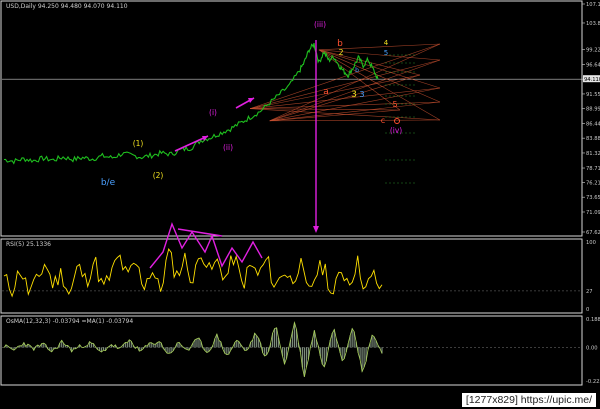 The width and height of the screenshot is (600, 409). What do you see at coordinates (213, 112) in the screenshot?
I see `wave-label-i: (i)` at bounding box center [213, 112].